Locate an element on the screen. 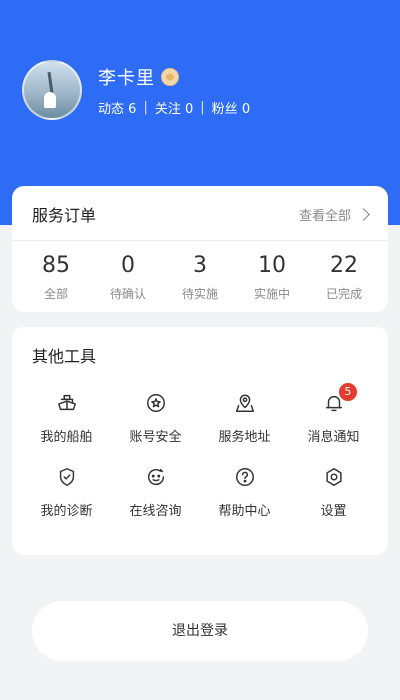 Image resolution: width=400 pixels, height=700 pixels. settings-icon is located at coordinates (334, 477).